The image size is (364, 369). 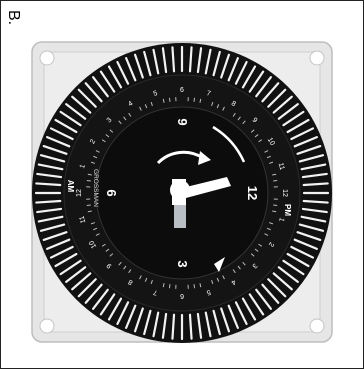 I want to click on dial-number-9: 9, so click(x=182, y=121).